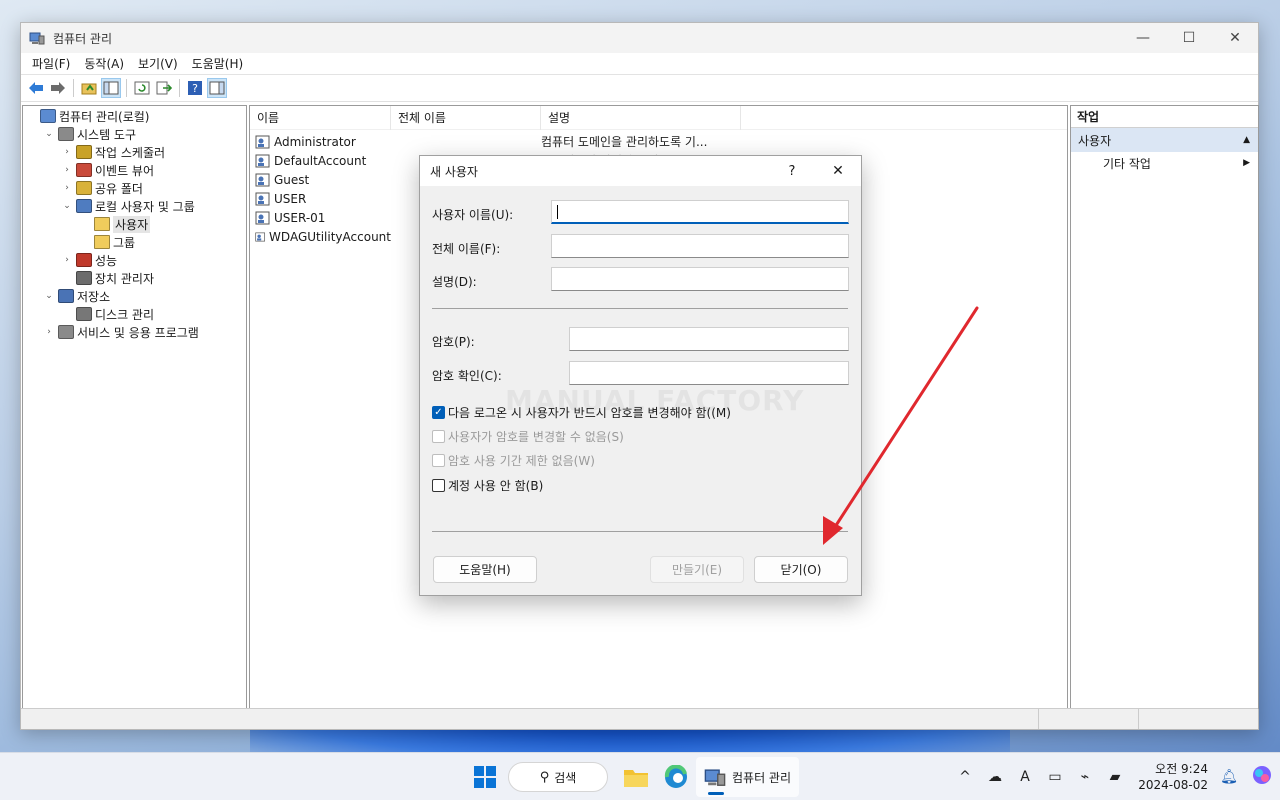 The image size is (1280, 800). Describe the element at coordinates (158, 63) in the screenshot. I see `menu-view: 보기(V)` at that location.